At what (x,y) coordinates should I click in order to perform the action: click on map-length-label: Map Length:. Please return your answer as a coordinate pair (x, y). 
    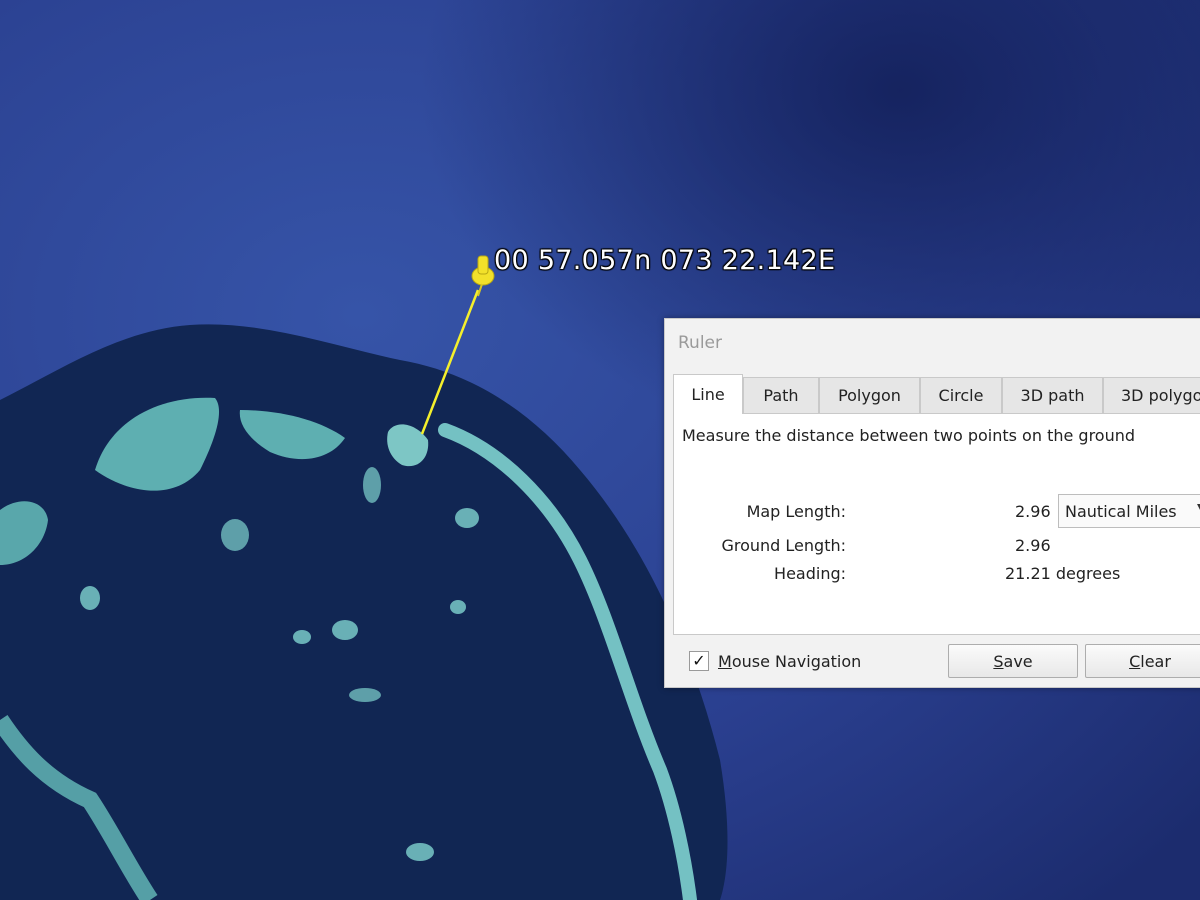
    Looking at the image, I should click on (796, 511).